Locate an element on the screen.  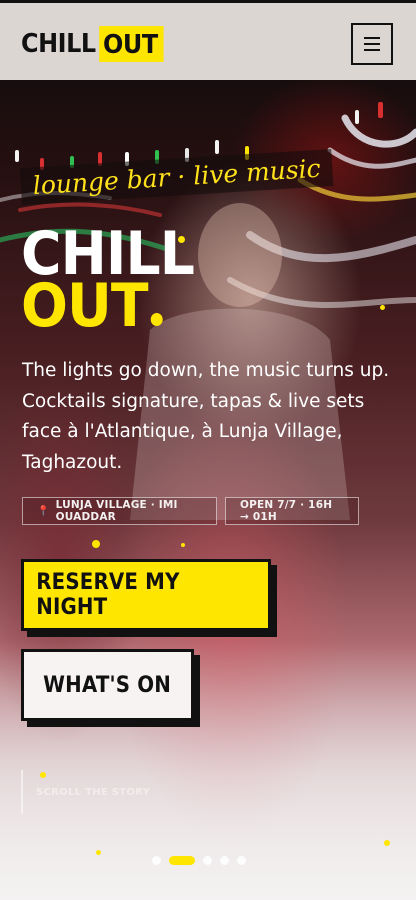
reserve-button-label: RESERVE MY NIGHT is located at coordinates (108, 595).